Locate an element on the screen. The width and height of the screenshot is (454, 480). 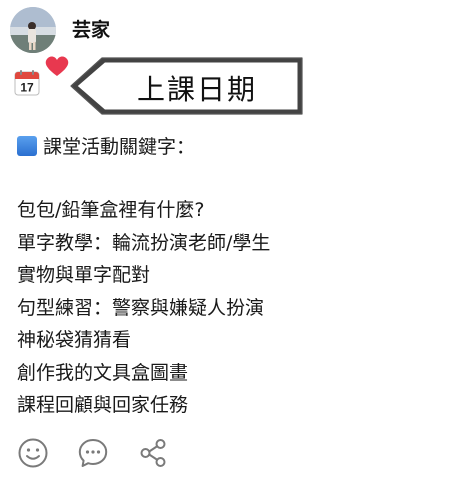
calendar-icon: 17 is located at coordinates (27, 83).